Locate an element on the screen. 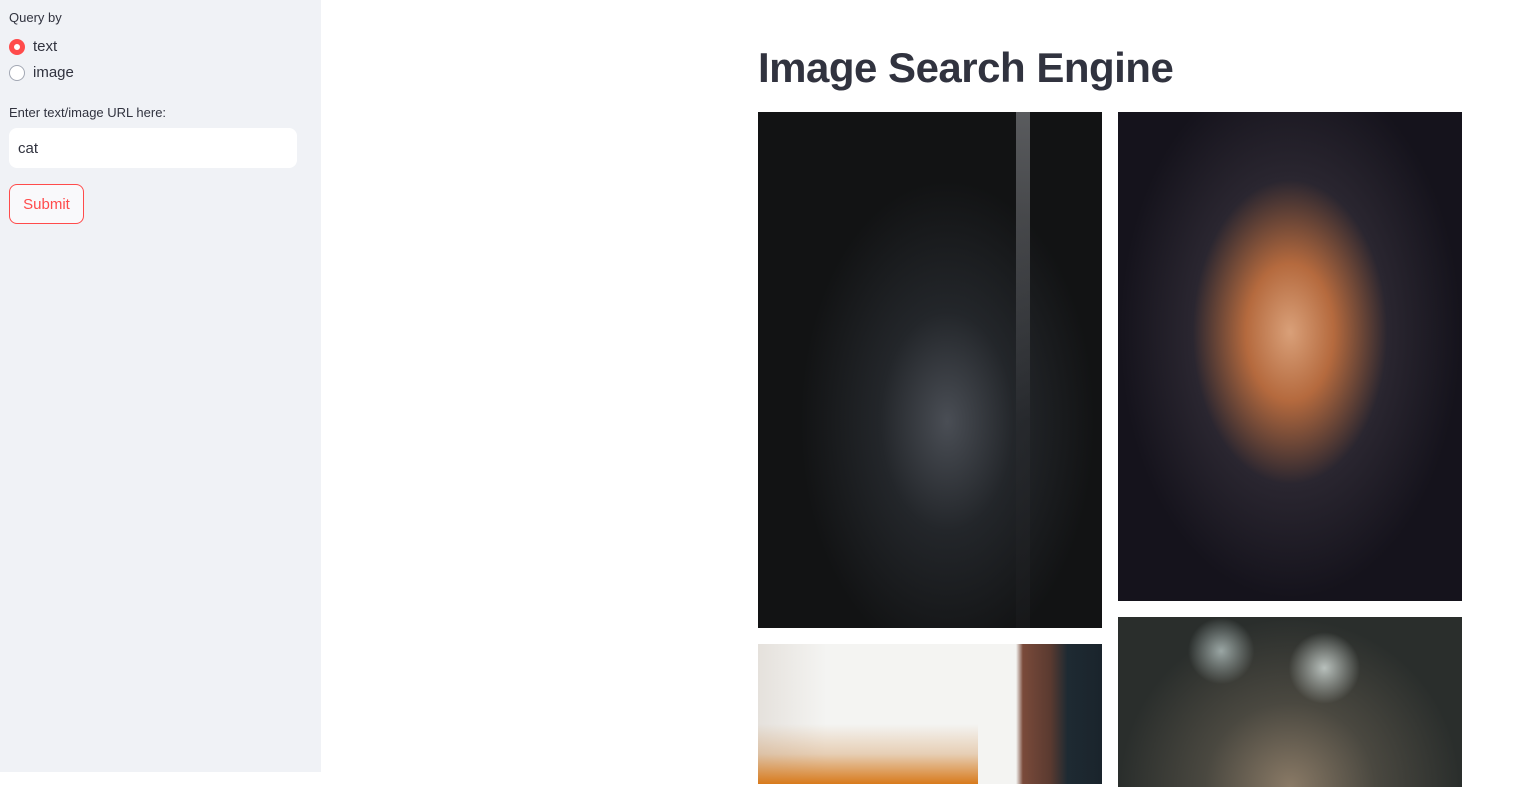 The width and height of the screenshot is (1535, 787). query-by-label: Query by is located at coordinates (35, 17).